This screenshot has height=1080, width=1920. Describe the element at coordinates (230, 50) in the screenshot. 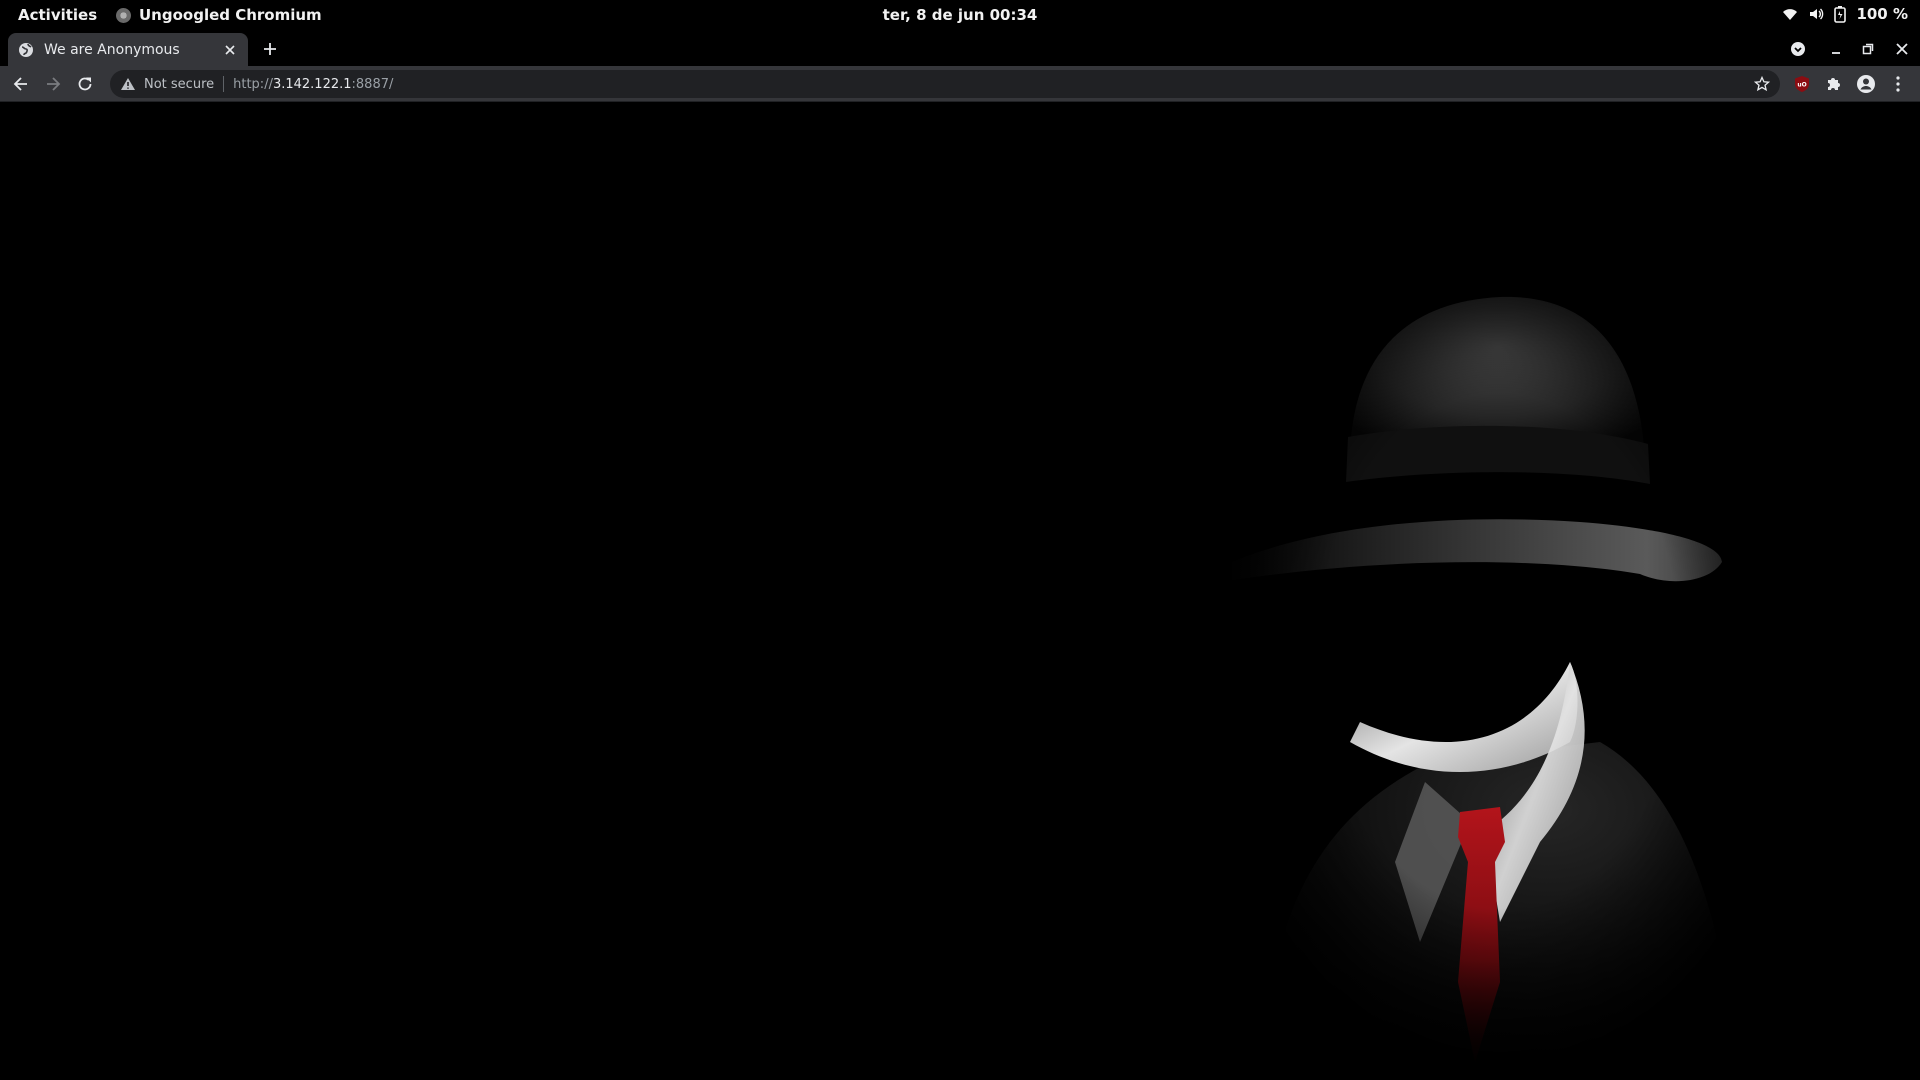

I see `close-tab-icon` at that location.